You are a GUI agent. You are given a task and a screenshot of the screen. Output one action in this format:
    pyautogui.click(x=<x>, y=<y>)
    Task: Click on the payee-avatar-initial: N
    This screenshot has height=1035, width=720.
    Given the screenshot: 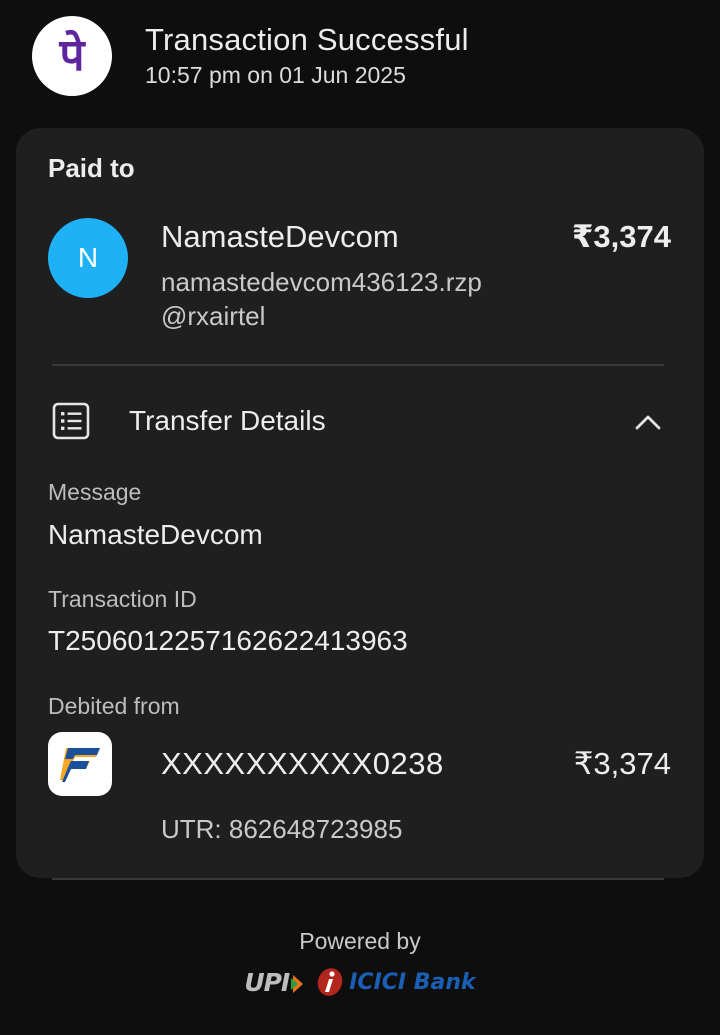 What is the action you would take?
    pyautogui.click(x=88, y=257)
    